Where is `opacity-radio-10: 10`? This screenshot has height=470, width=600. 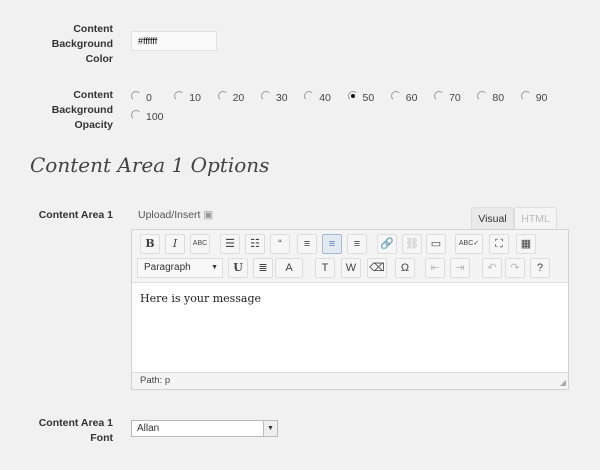 opacity-radio-10: 10 is located at coordinates (187, 97).